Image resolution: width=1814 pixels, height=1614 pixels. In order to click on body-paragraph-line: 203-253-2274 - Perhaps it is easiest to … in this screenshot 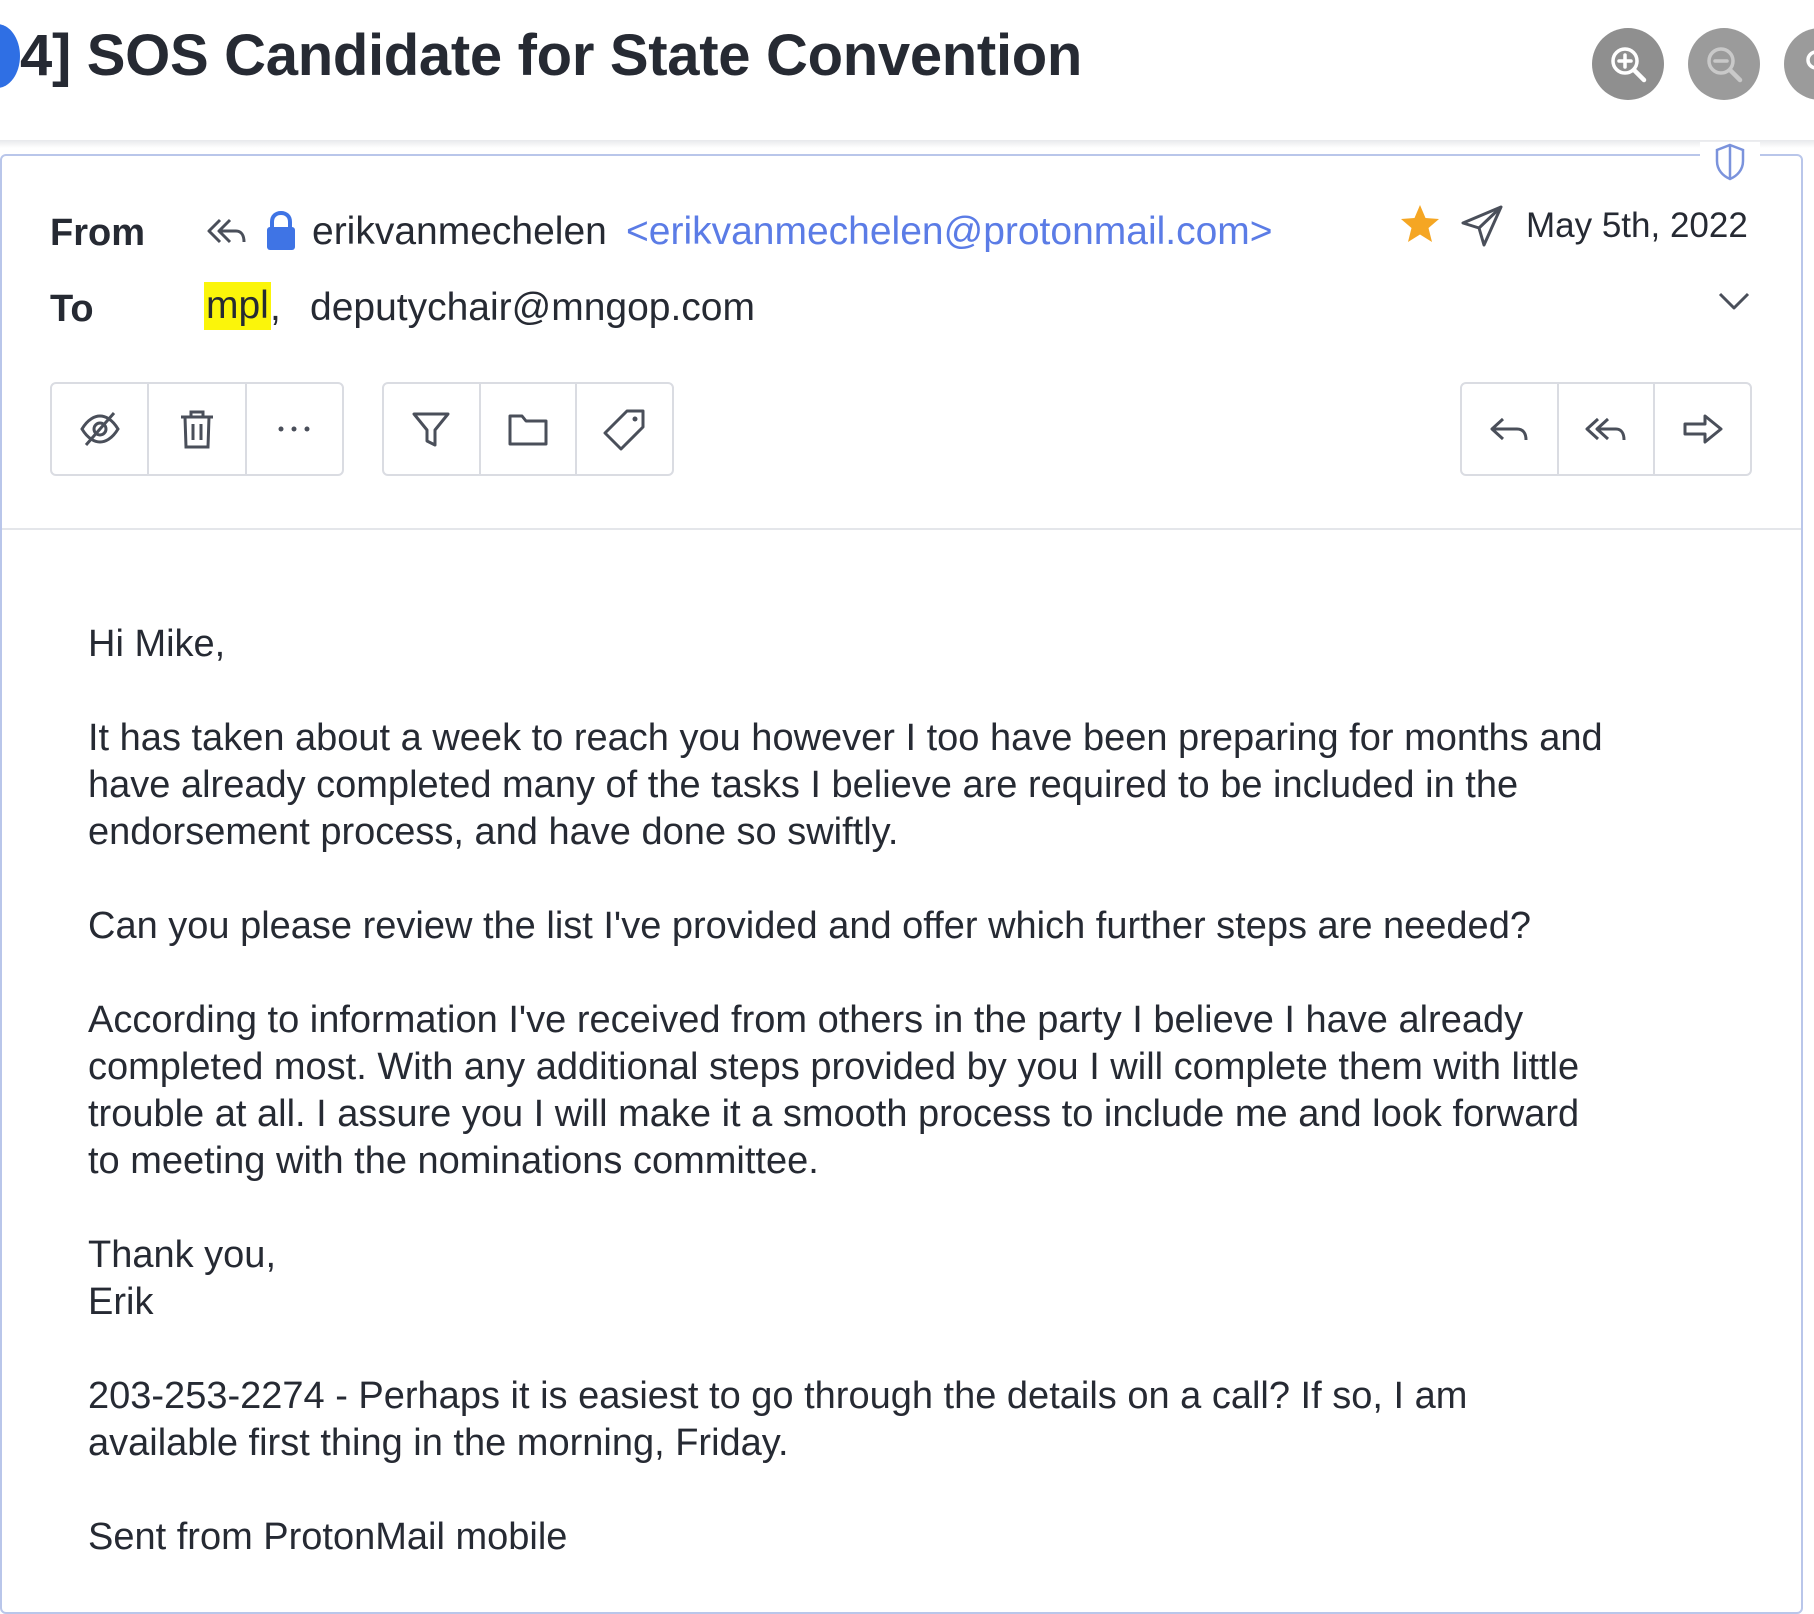, I will do `click(778, 1396)`.